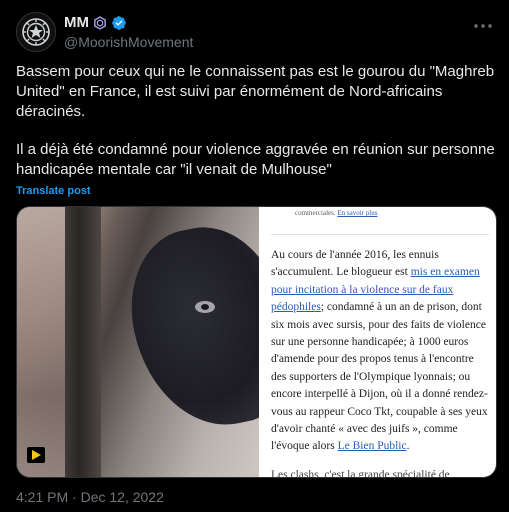  I want to click on more-options-icon, so click(483, 26).